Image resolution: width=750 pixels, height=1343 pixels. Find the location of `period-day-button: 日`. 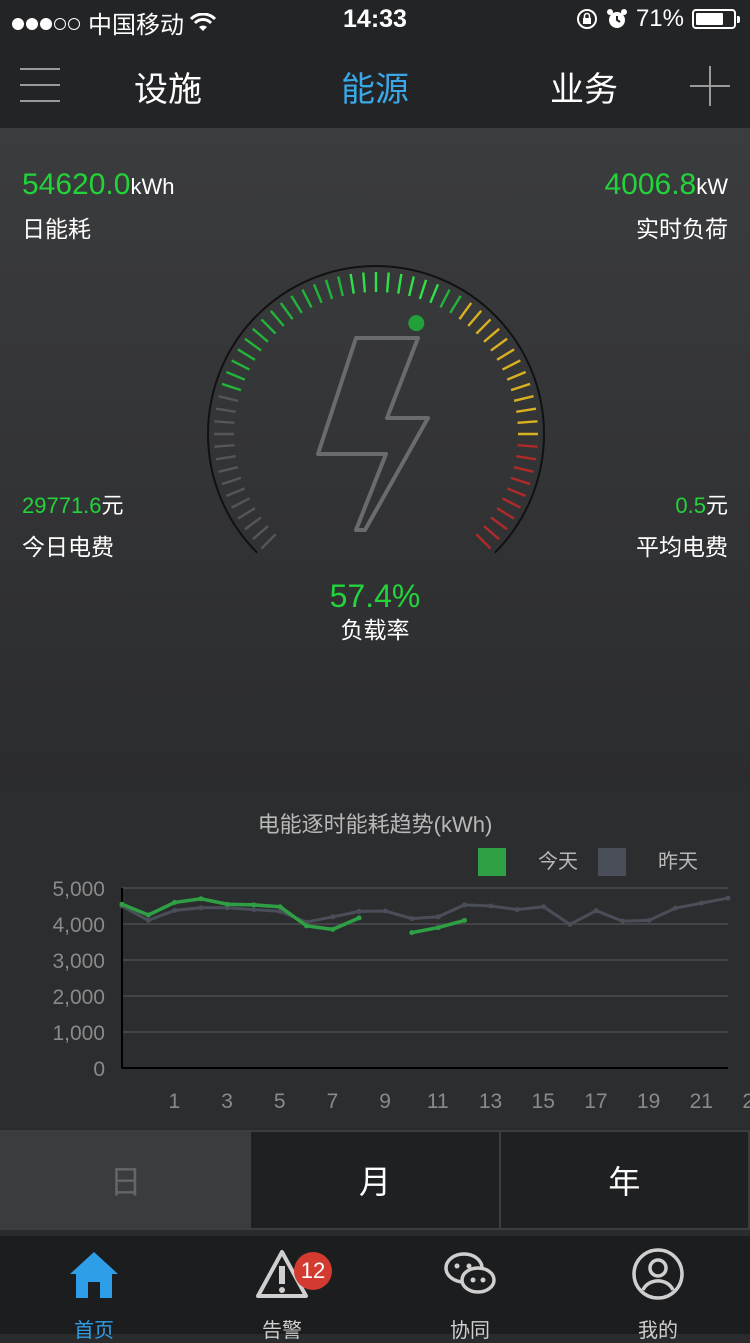

period-day-button: 日 is located at coordinates (127, 1180).